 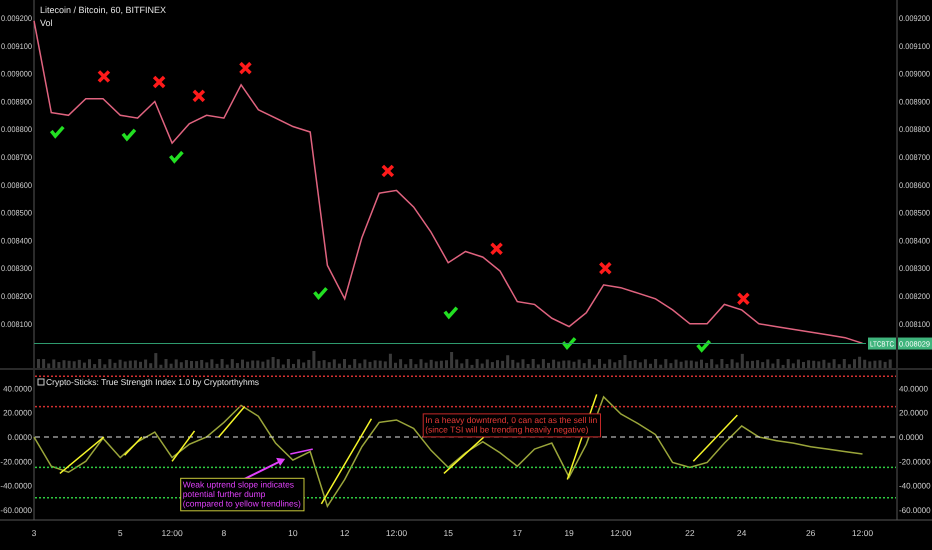 What do you see at coordinates (741, 533) in the screenshot?
I see `axis-label: 24` at bounding box center [741, 533].